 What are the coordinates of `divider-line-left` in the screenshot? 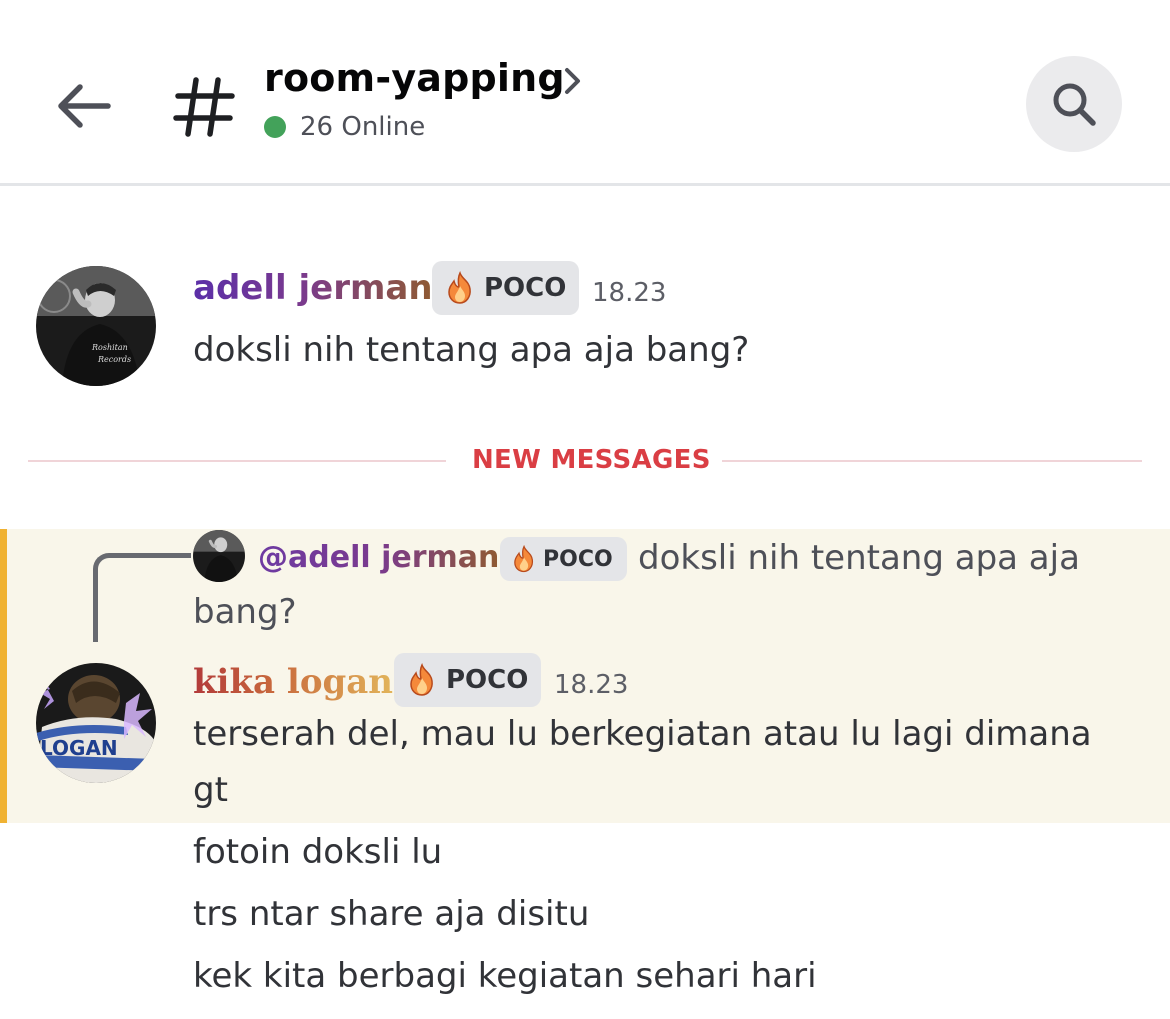 It's located at (237, 461).